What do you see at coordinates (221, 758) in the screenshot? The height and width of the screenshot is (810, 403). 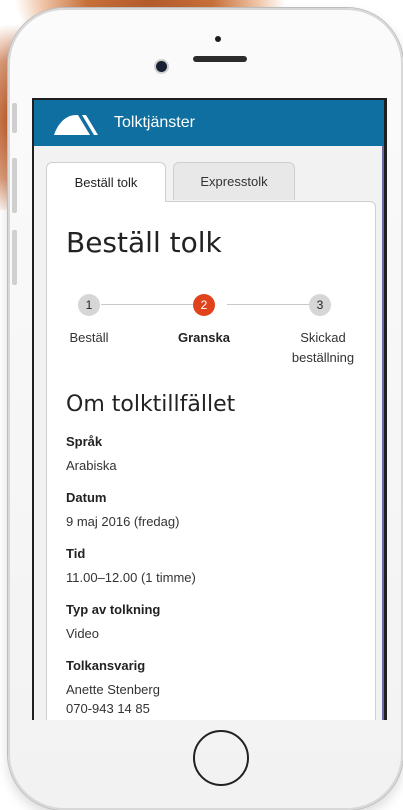 I see `home-button` at bounding box center [221, 758].